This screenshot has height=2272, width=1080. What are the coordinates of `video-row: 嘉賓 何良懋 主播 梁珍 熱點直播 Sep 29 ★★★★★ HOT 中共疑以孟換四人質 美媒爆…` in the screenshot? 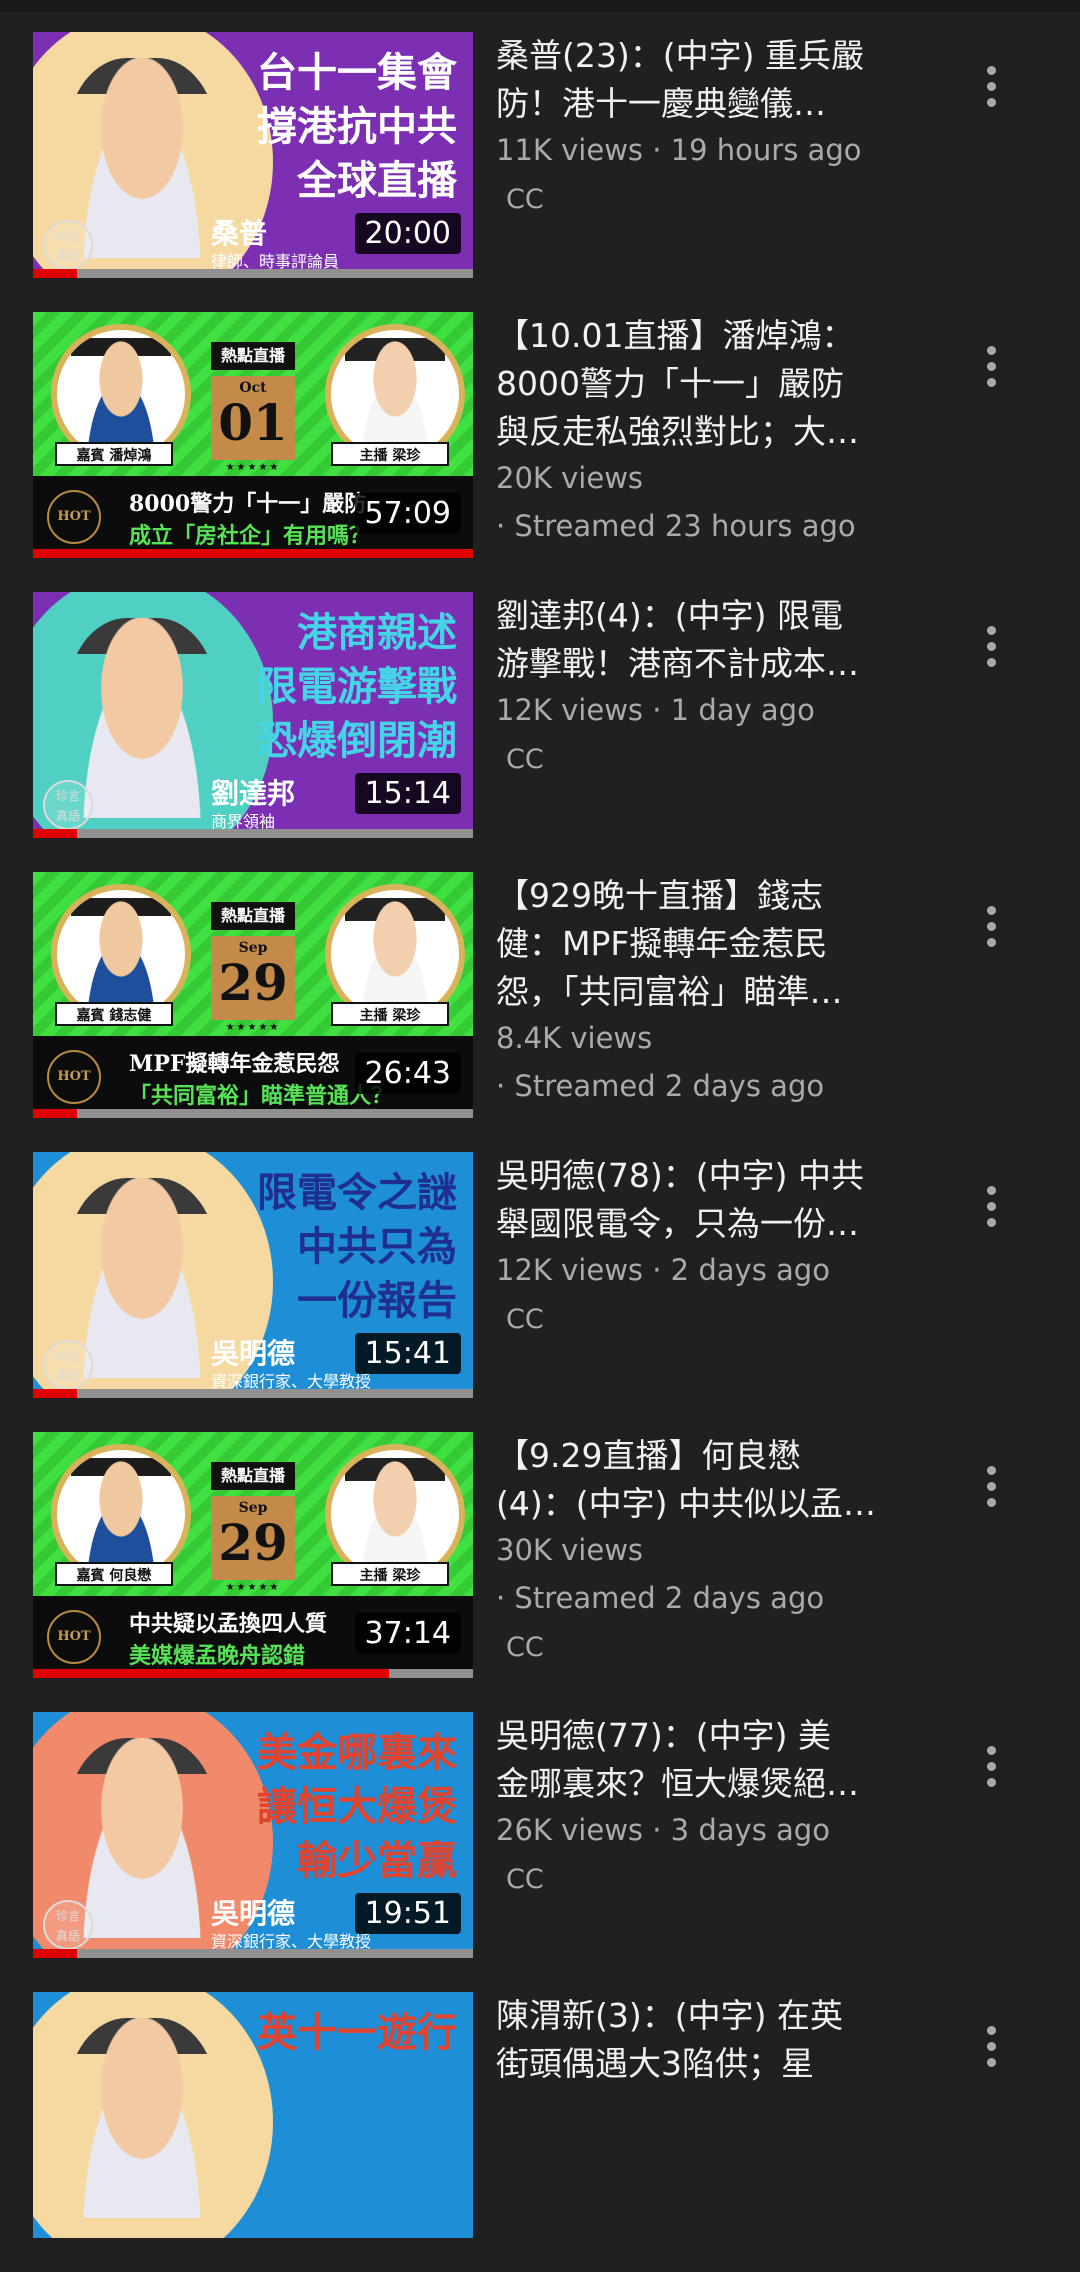 It's located at (540, 1572).